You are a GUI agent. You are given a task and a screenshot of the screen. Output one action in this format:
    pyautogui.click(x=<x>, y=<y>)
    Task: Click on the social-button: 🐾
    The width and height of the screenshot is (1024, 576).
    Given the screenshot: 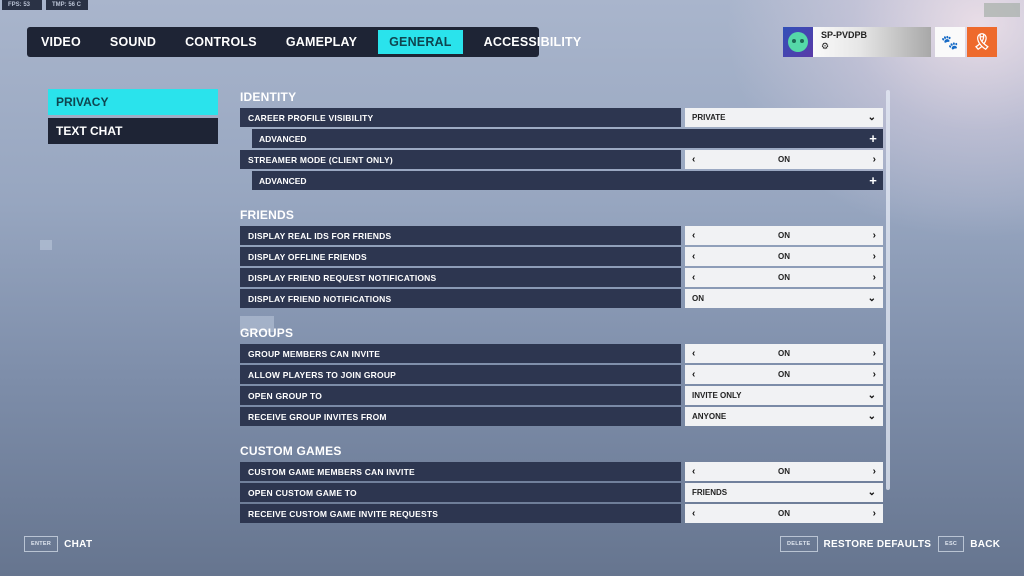 What is the action you would take?
    pyautogui.click(x=950, y=42)
    